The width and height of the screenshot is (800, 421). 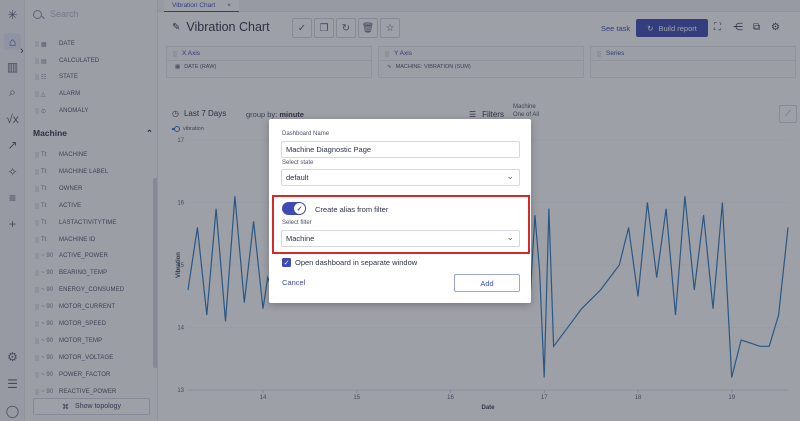 What do you see at coordinates (400, 177) in the screenshot?
I see `select-state-dropdown: default` at bounding box center [400, 177].